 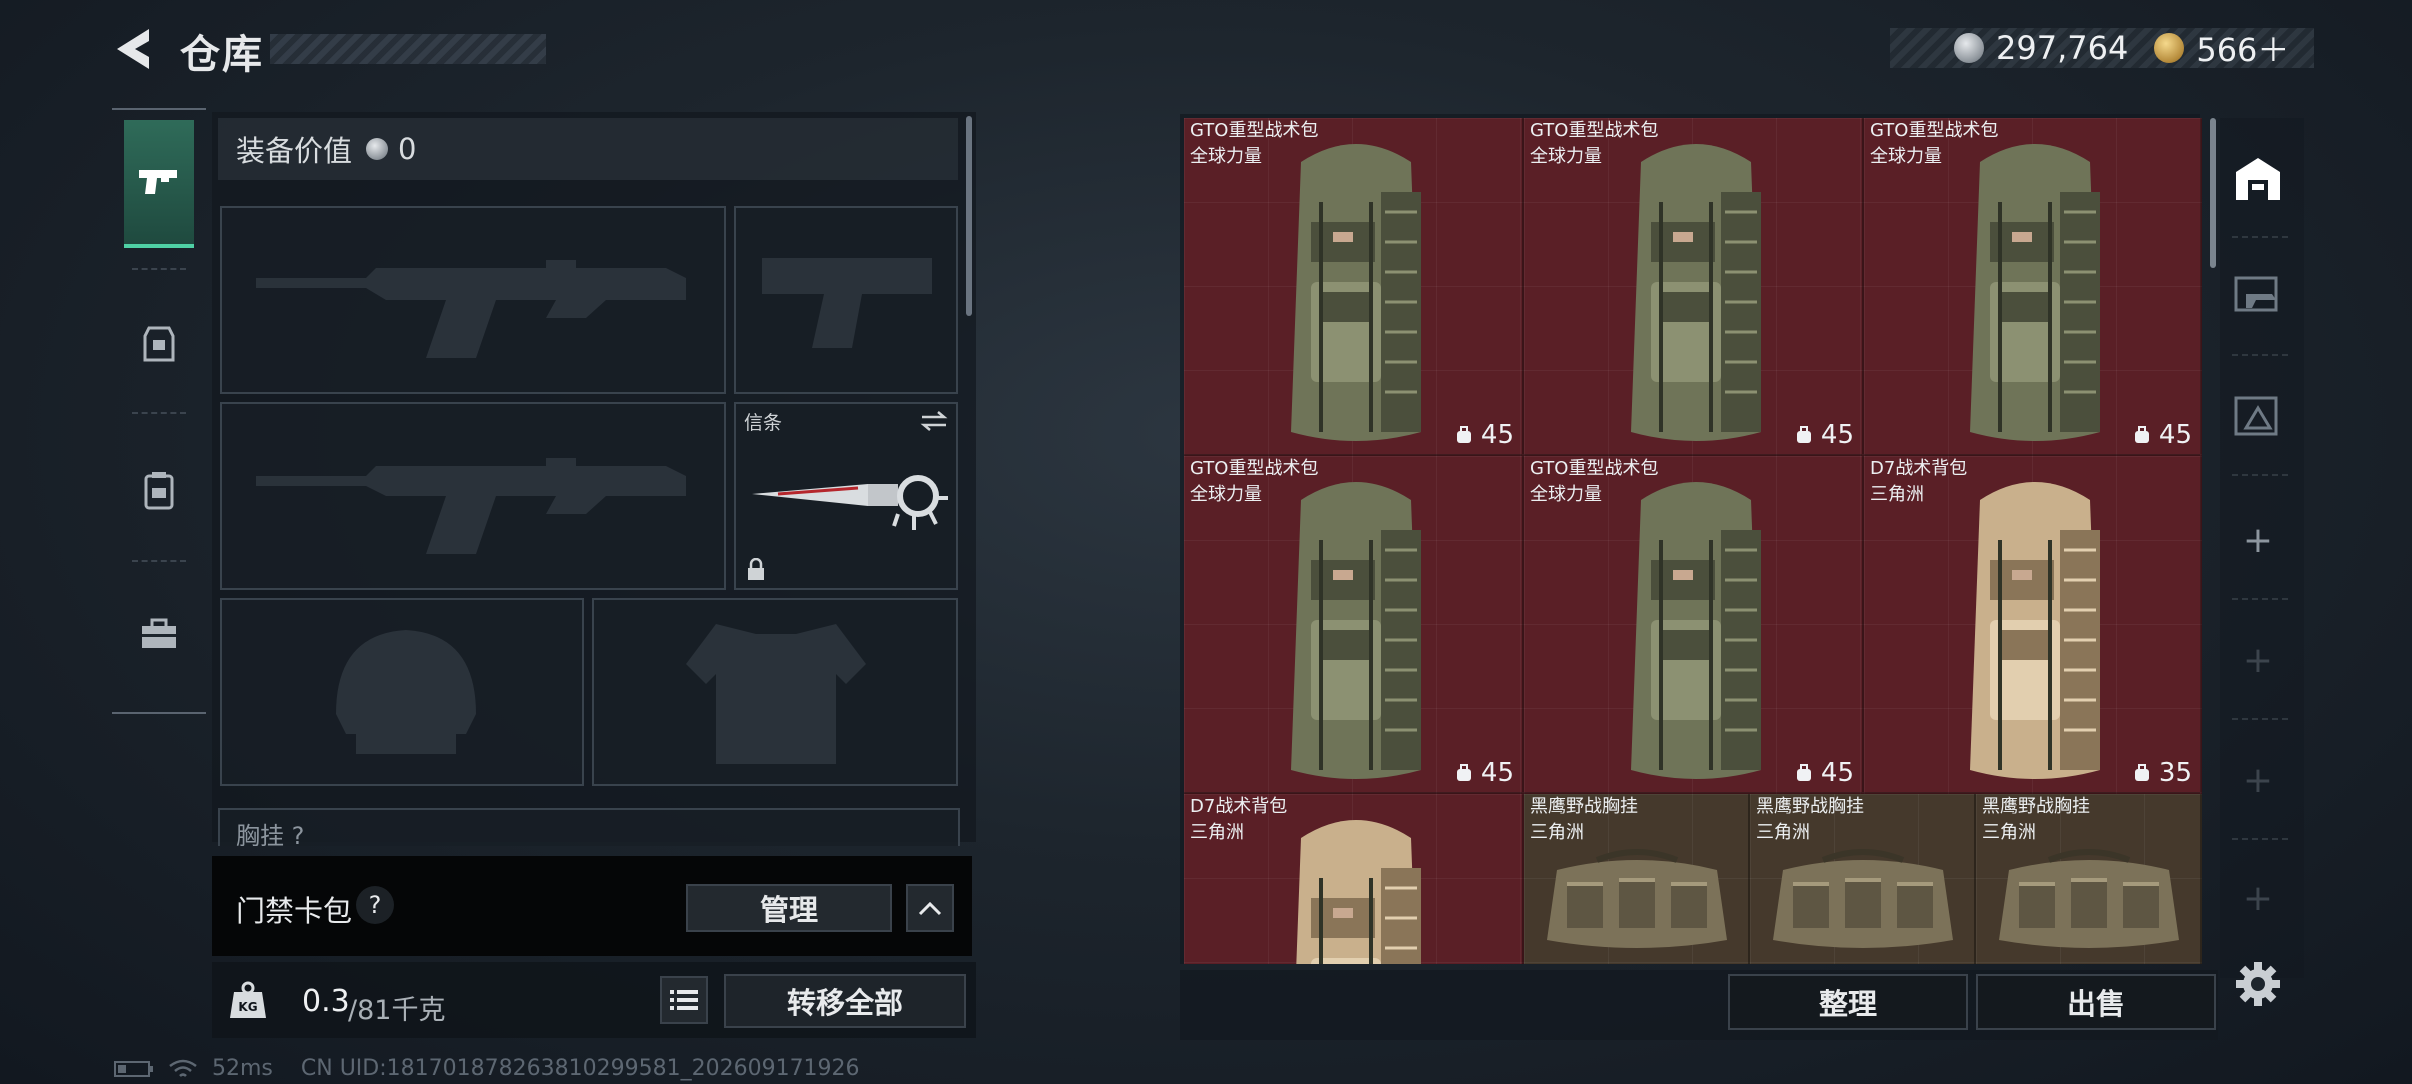 What do you see at coordinates (397, 1010) in the screenshot?
I see `weight-max: /81千克` at bounding box center [397, 1010].